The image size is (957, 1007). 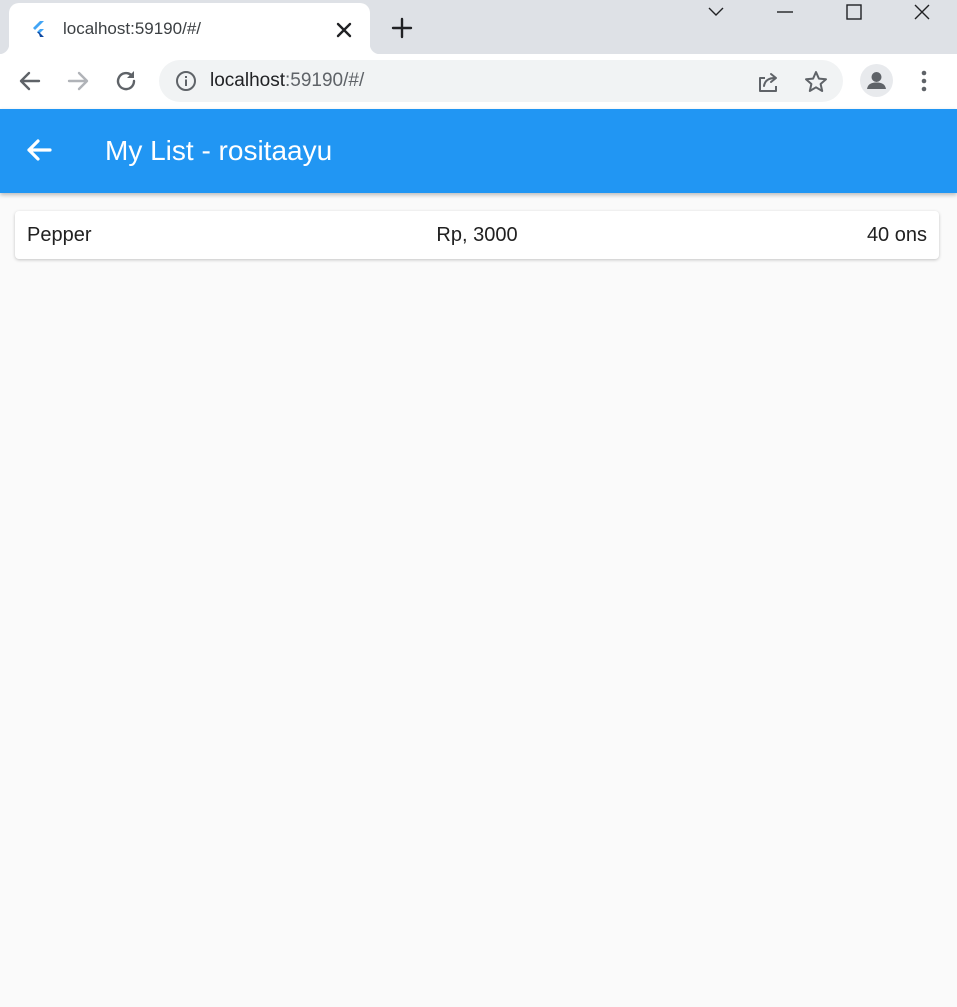 I want to click on window-close-icon, so click(x=922, y=13).